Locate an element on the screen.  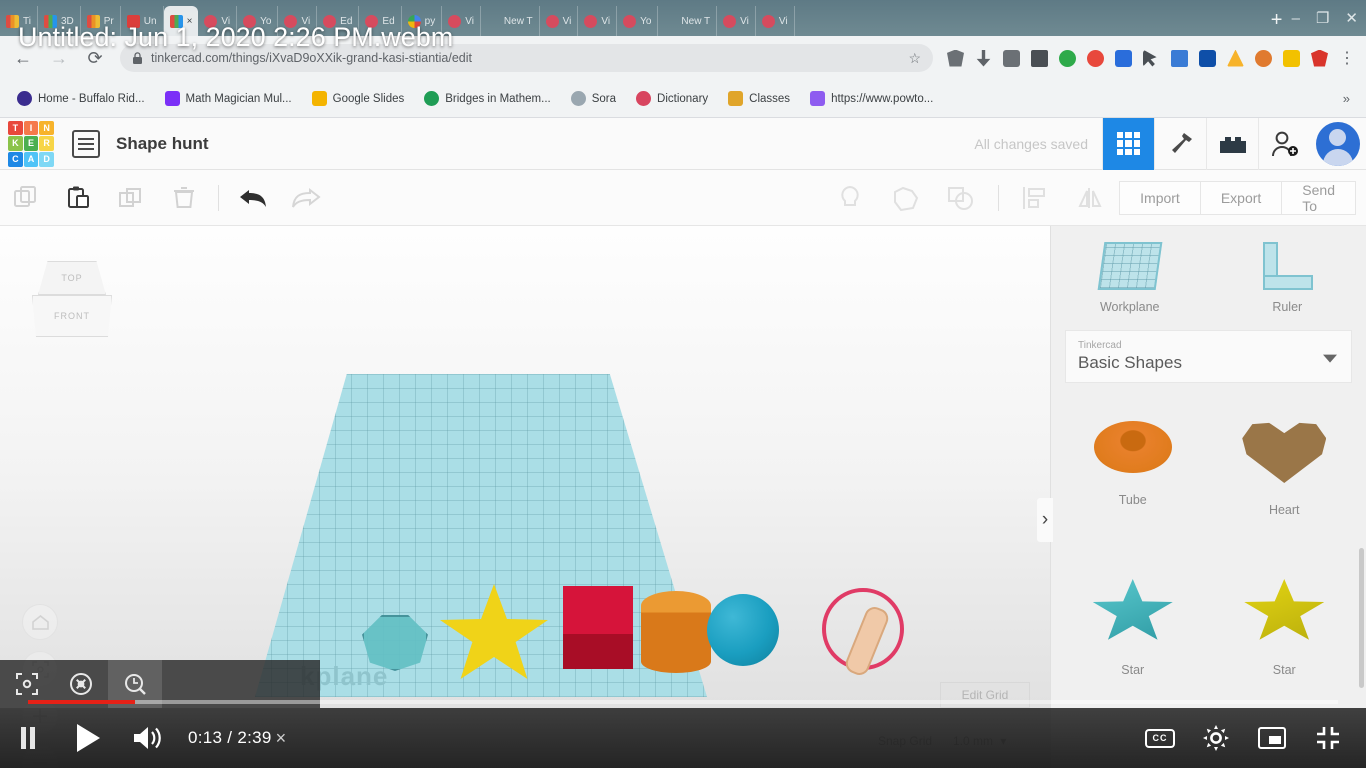
gear-icon is located at coordinates (1216, 738).